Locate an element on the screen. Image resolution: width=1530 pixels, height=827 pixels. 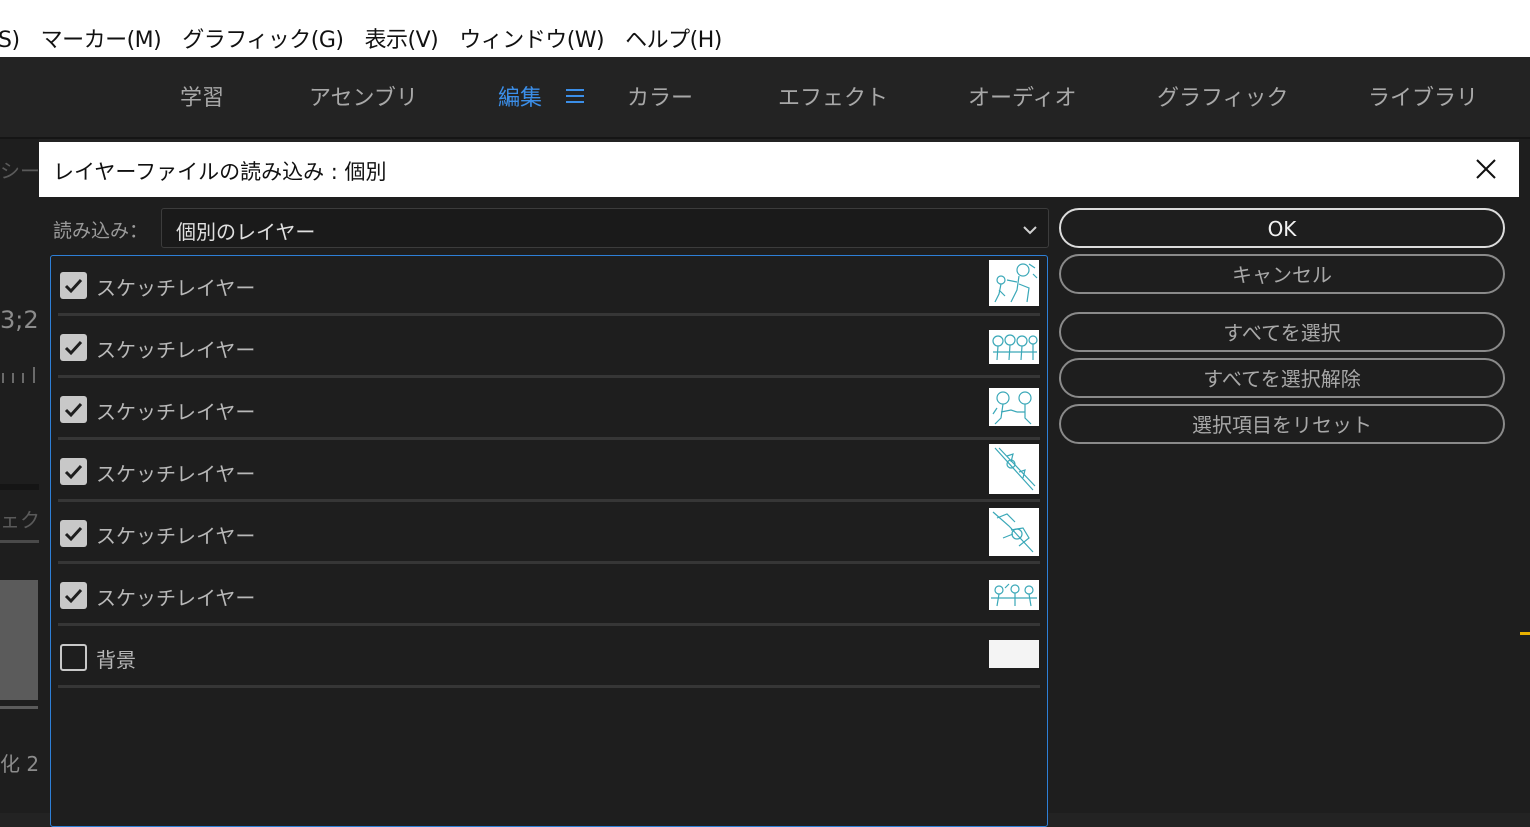
background-panel-tab-fragment: シー is located at coordinates (20, 171).